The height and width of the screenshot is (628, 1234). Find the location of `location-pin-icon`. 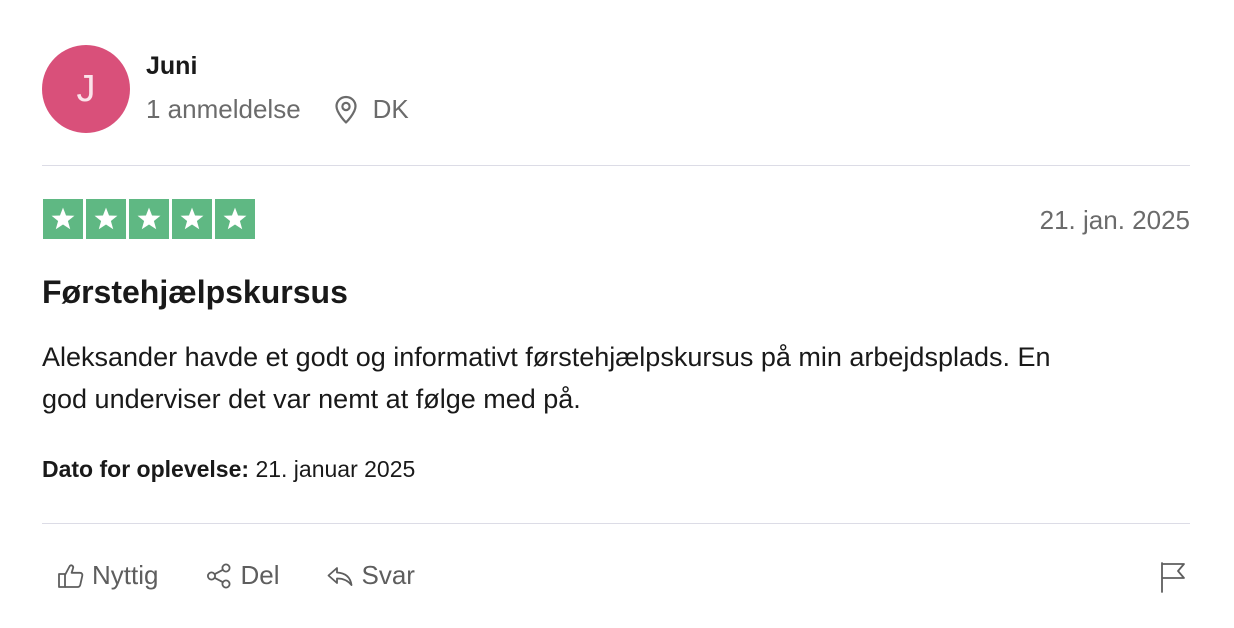

location-pin-icon is located at coordinates (346, 109).